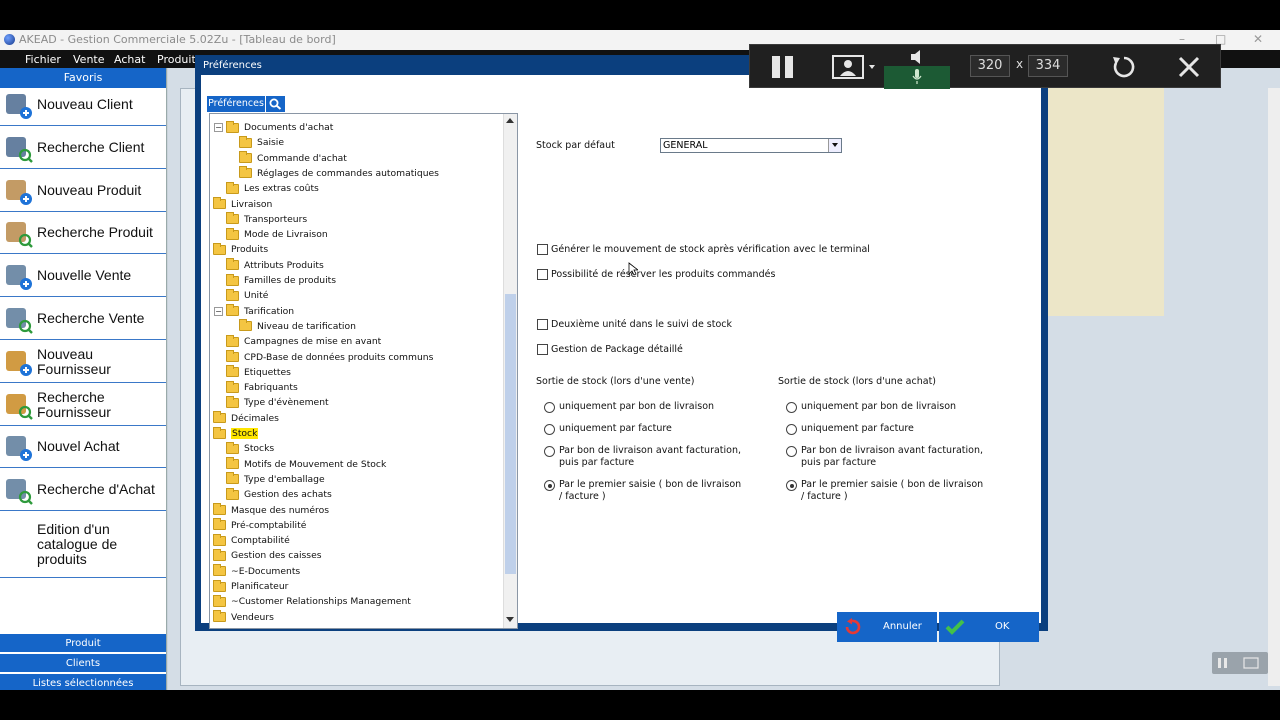 This screenshot has width=1280, height=720. Describe the element at coordinates (250, 448) in the screenshot. I see `tree-item: Stocks` at that location.